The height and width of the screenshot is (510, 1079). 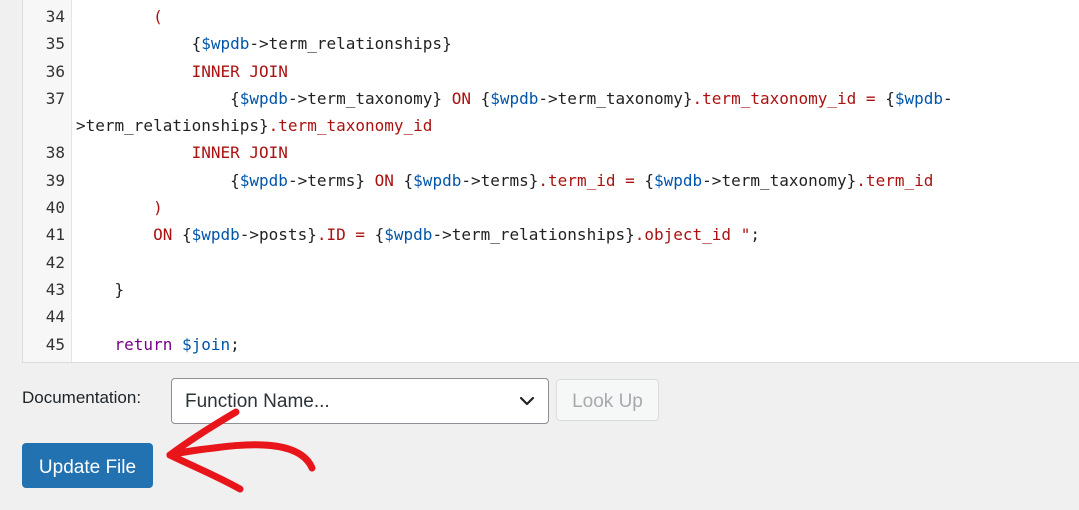 I want to click on line-number: 45, so click(x=55, y=344).